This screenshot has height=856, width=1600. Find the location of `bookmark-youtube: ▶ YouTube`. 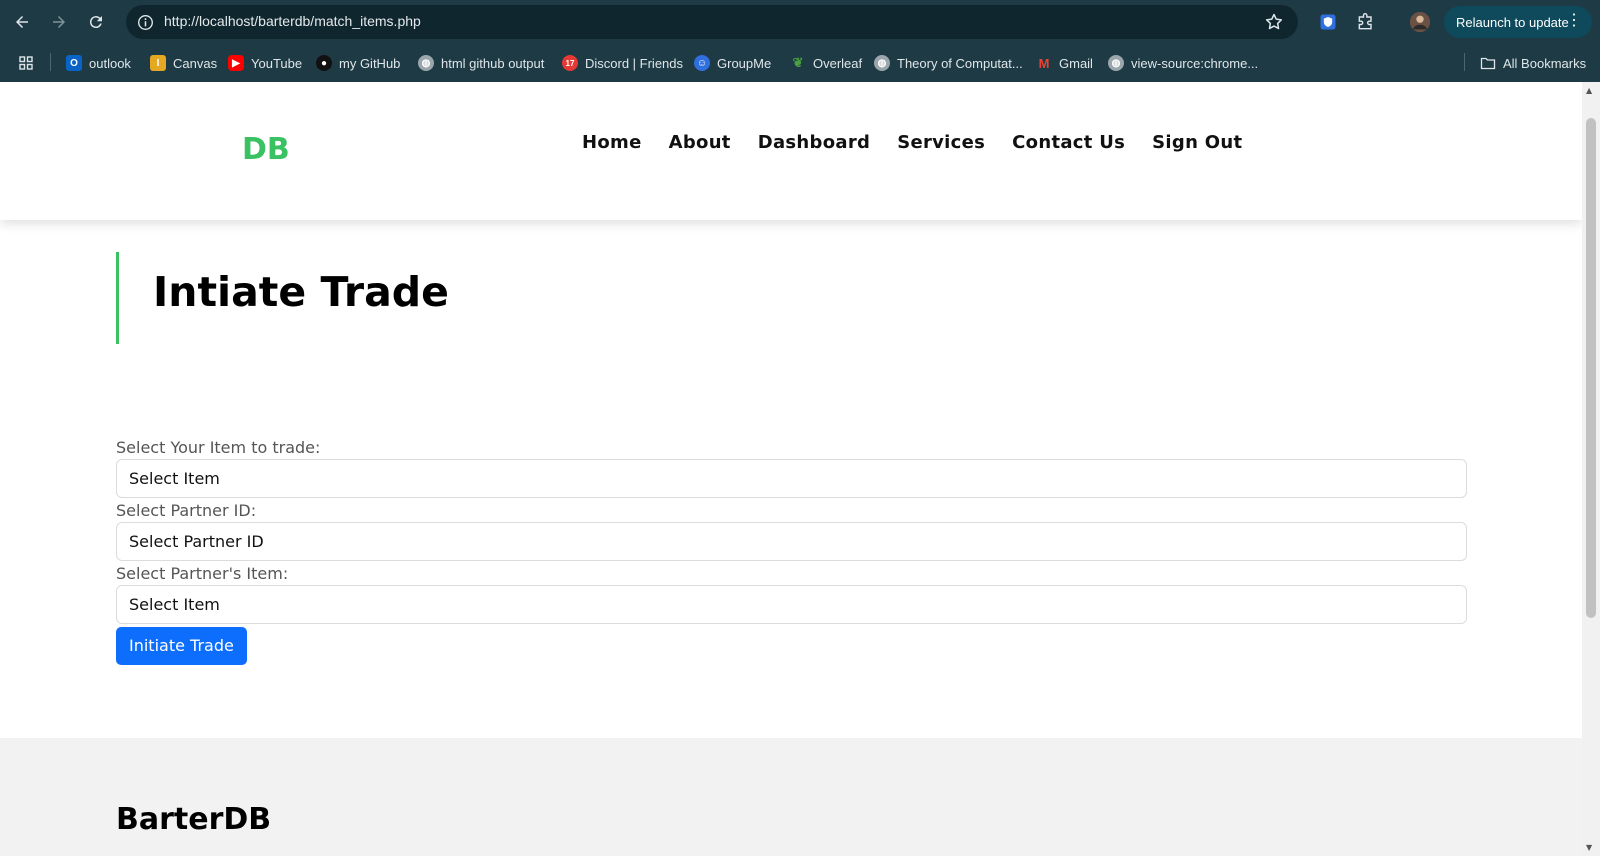

bookmark-youtube: ▶ YouTube is located at coordinates (265, 63).